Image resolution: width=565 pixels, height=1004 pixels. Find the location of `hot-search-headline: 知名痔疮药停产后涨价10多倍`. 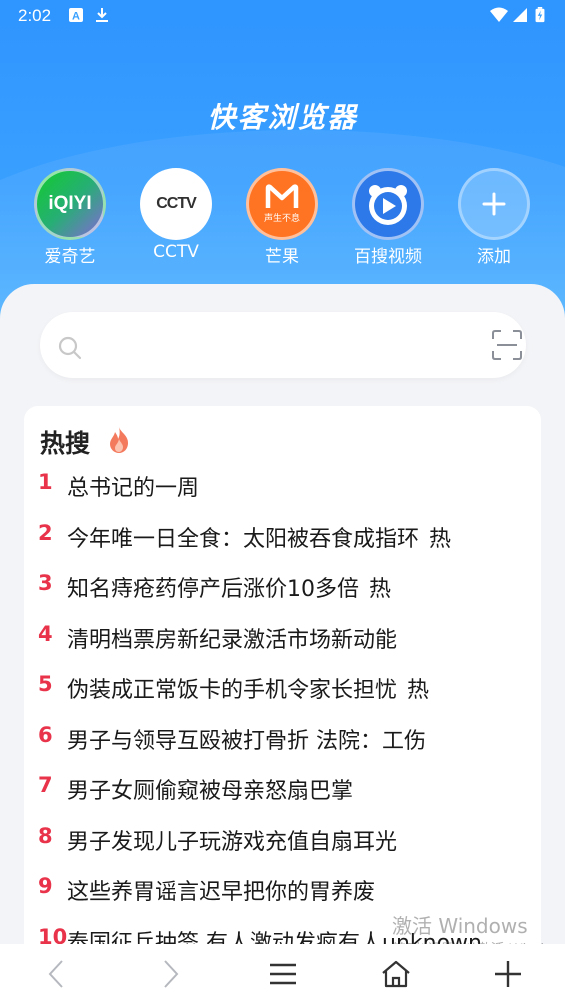

hot-search-headline: 知名痔疮药停产后涨价10多倍 is located at coordinates (213, 589).